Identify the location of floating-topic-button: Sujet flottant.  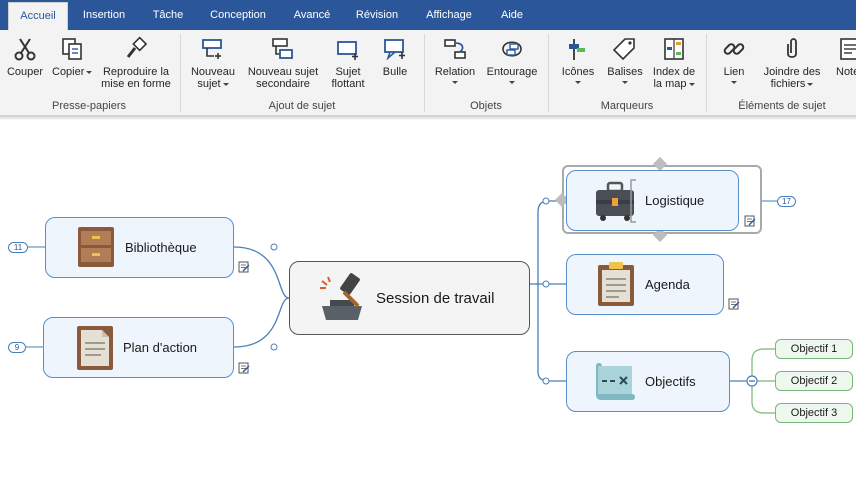
(348, 63).